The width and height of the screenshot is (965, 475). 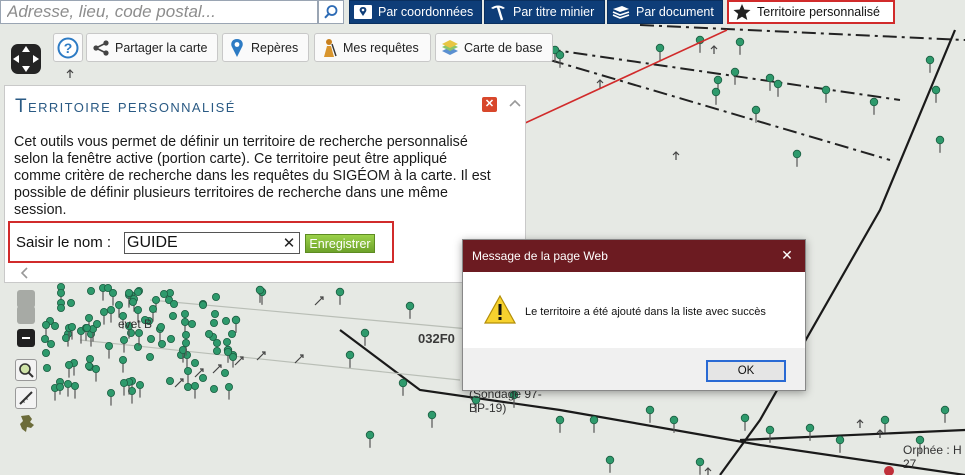 I want to click on my-queries-button: Mes requêtes, so click(x=372, y=47).